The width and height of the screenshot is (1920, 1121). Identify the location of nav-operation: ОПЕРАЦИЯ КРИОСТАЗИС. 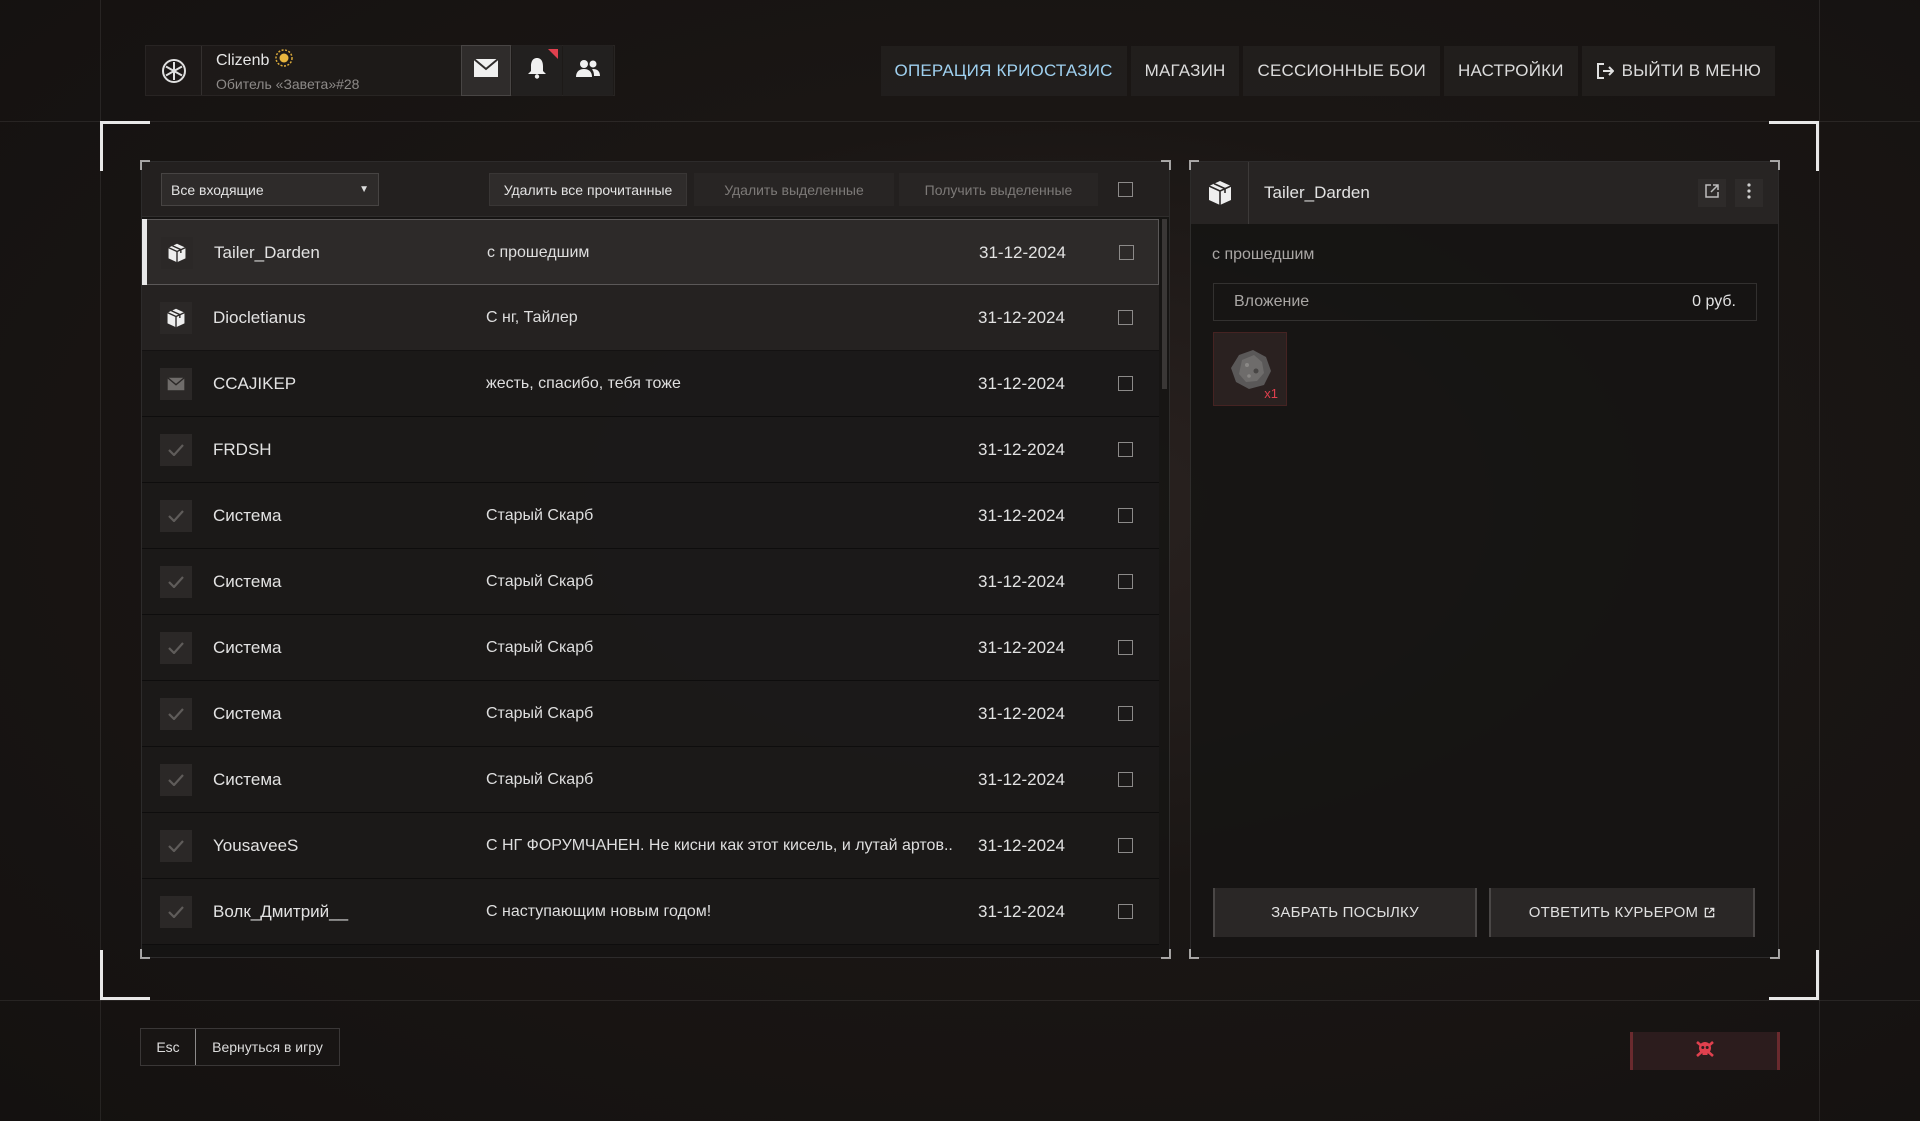
(1003, 71).